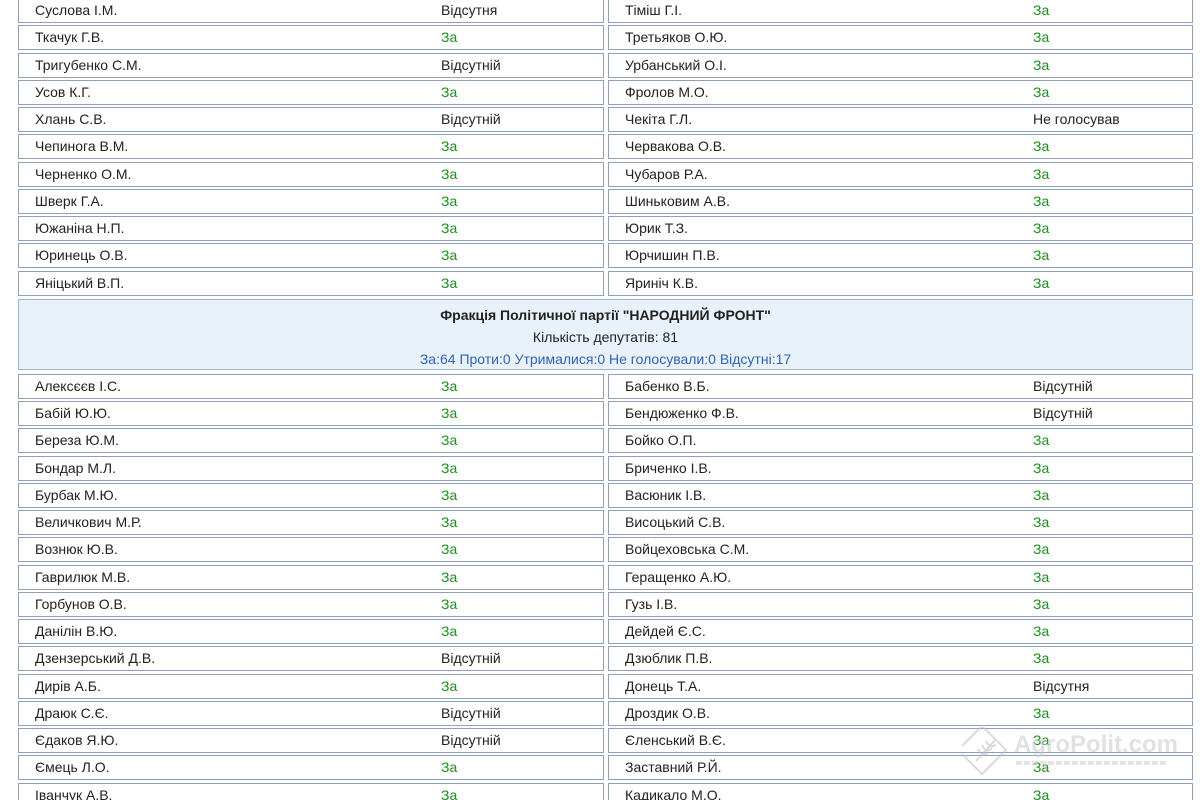 This screenshot has height=800, width=1200. I want to click on deputy-cell: Береза Ю.М. За, so click(311, 441).